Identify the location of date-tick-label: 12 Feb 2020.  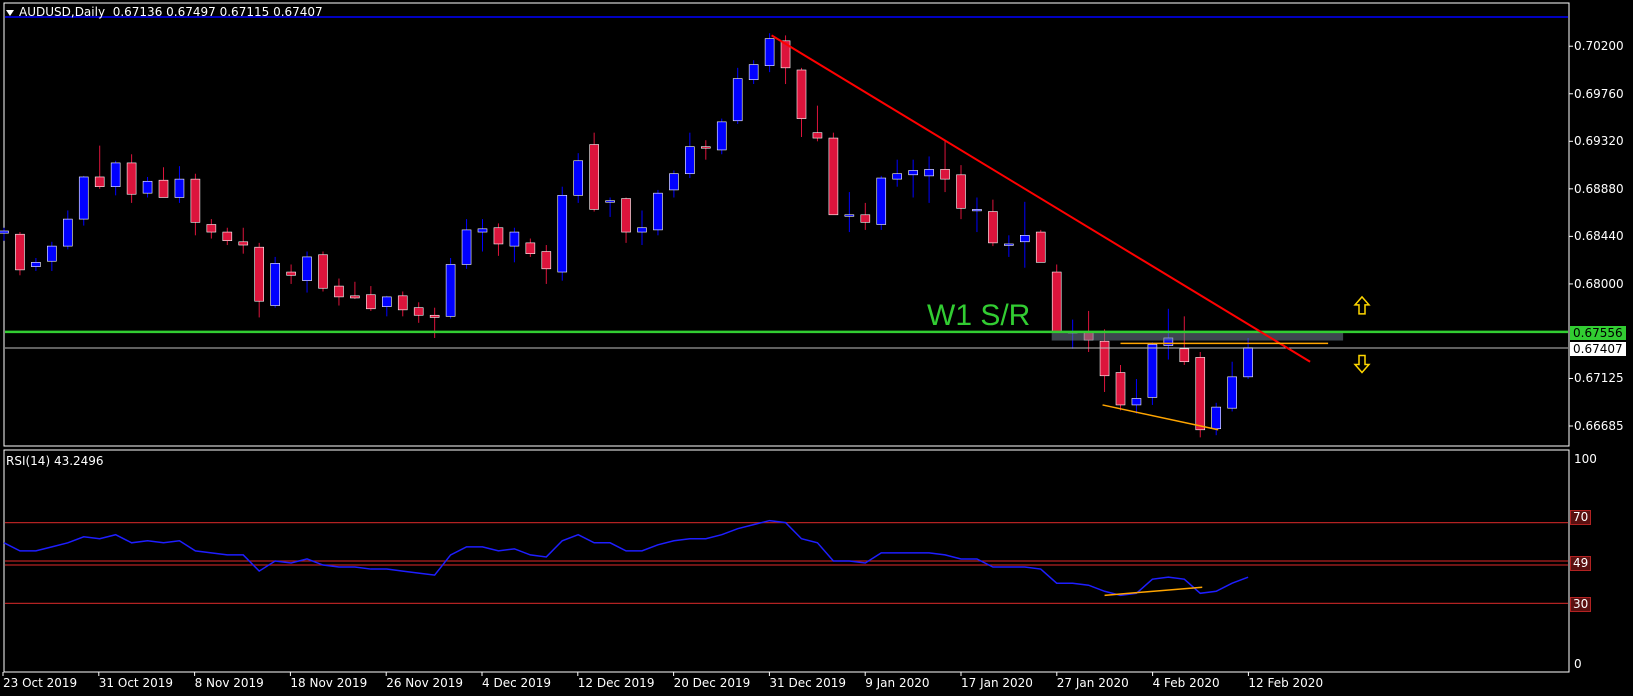
(1286, 683).